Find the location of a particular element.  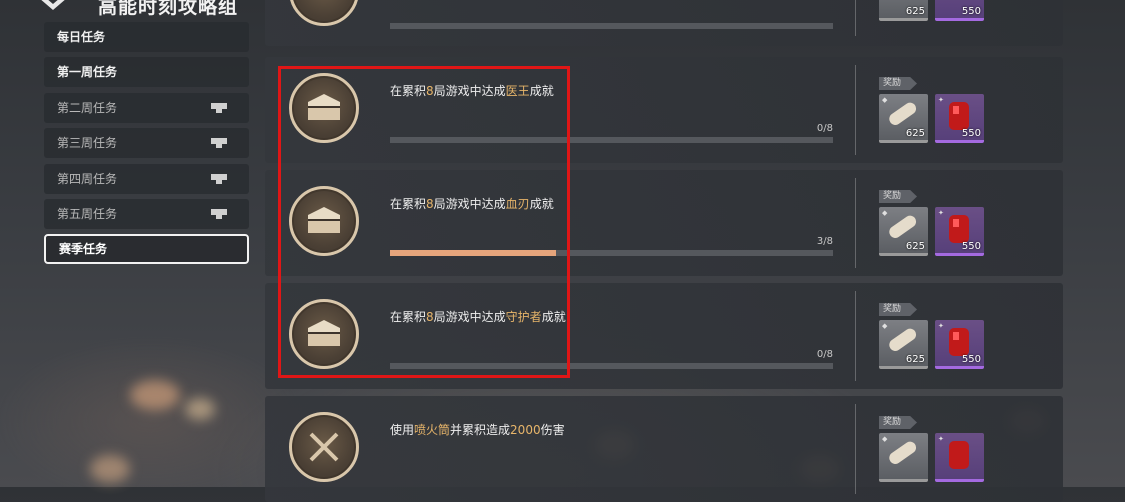

reward-gem-slot: ✦ is located at coordinates (959, 457).